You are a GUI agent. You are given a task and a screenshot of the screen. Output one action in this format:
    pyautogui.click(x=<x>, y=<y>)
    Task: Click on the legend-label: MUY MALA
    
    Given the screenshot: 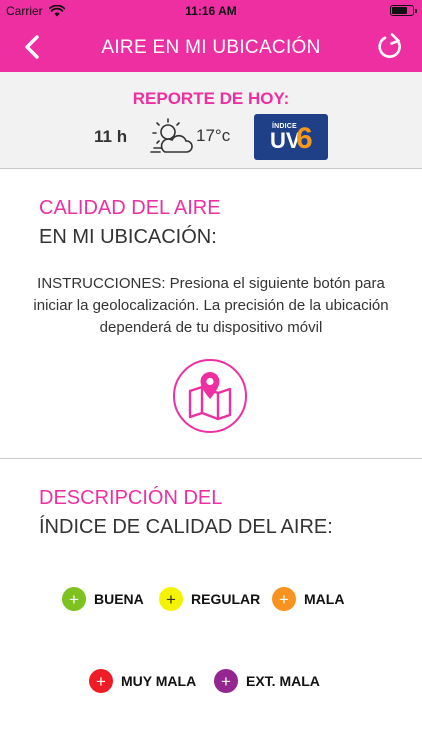 What is the action you would take?
    pyautogui.click(x=159, y=681)
    